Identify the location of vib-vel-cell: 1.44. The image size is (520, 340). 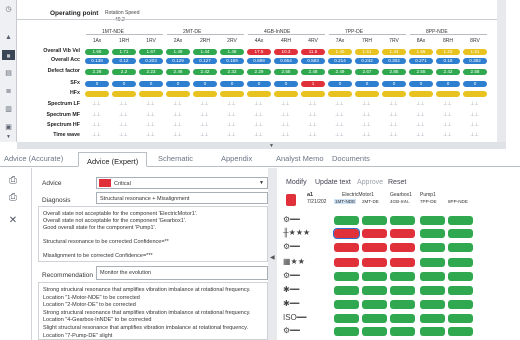
(394, 52).